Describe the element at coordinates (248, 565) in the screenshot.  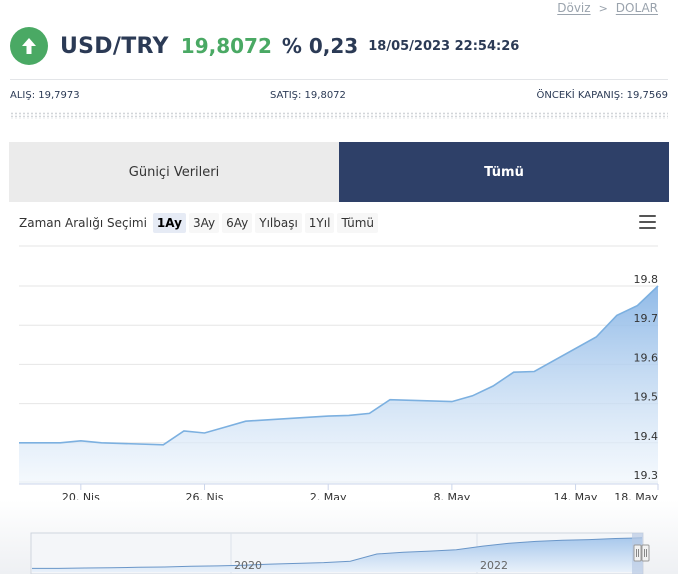
I see `navigator-label: 2020` at that location.